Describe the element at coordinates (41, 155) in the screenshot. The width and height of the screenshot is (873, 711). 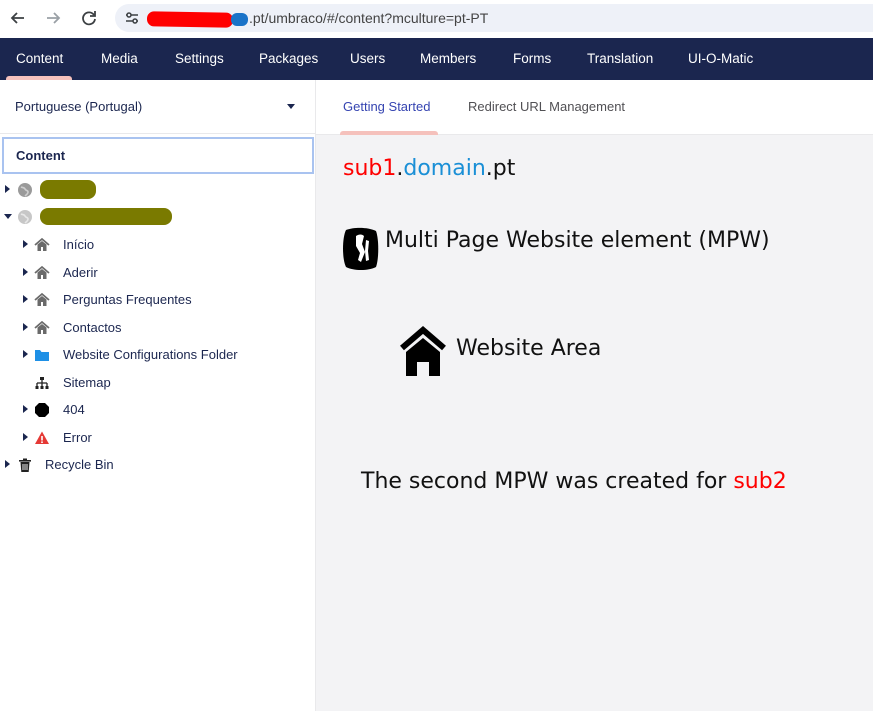
I see `content-root-label: Content` at that location.